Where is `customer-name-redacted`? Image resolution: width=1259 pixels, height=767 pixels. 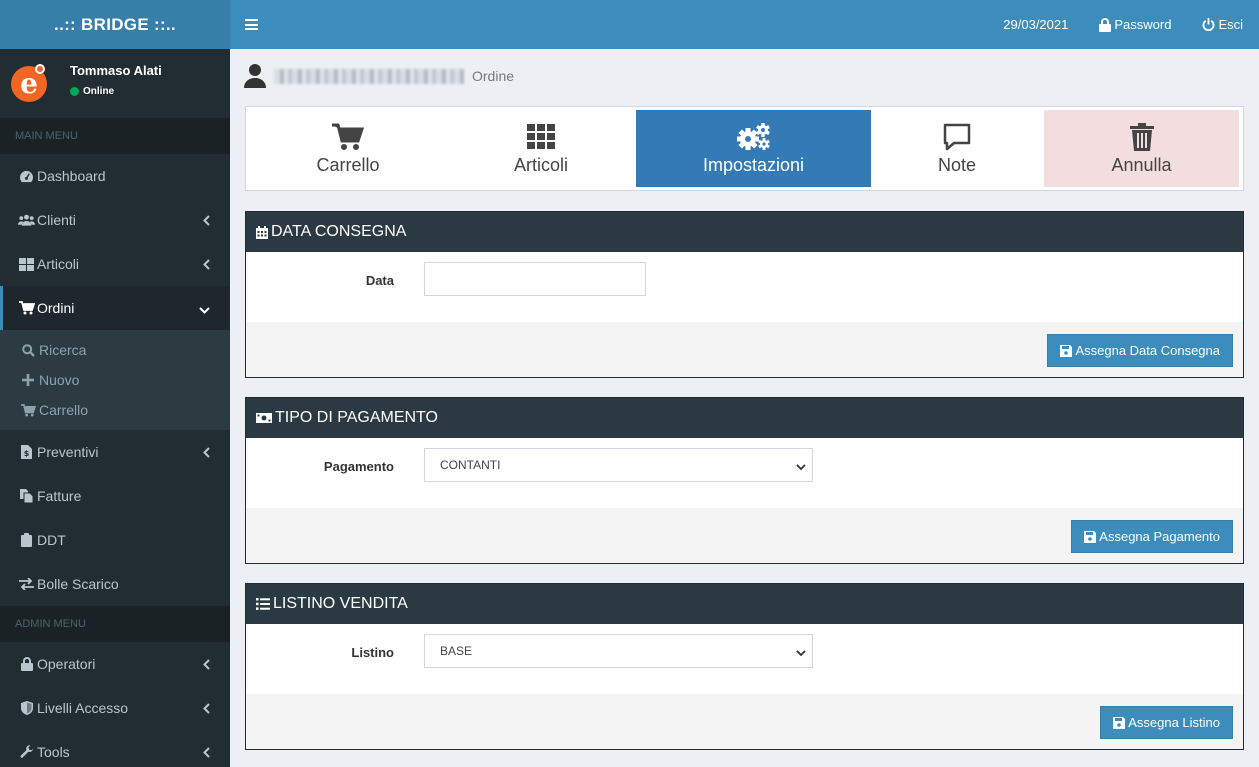
customer-name-redacted is located at coordinates (369, 76).